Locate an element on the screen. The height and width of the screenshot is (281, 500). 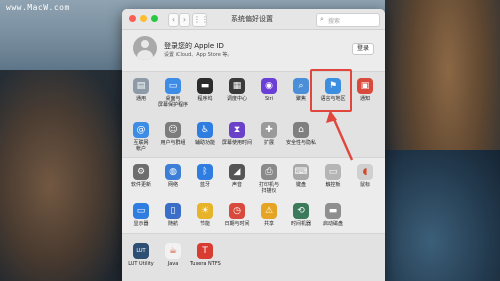
show-all-grid-button: ⋮⋮ is located at coordinates (200, 20).